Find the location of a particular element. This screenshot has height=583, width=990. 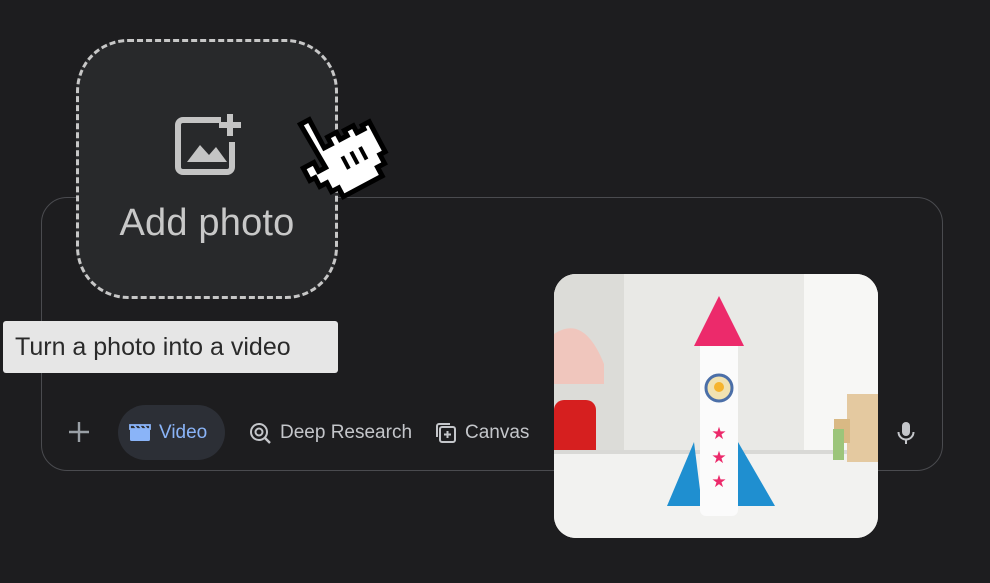

video-clapper-icon is located at coordinates (140, 432).